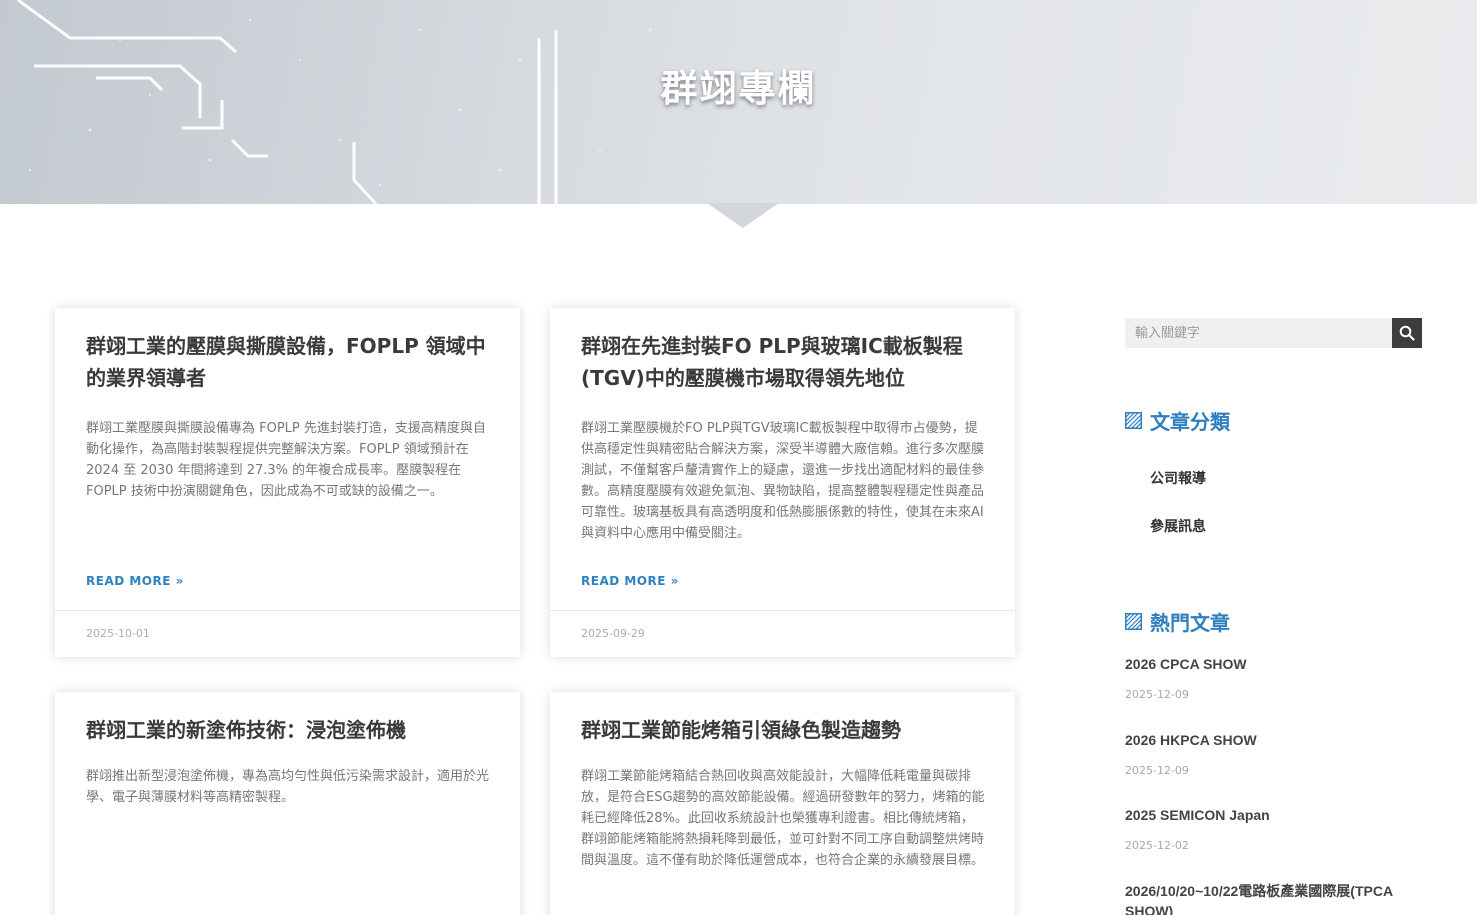 Image resolution: width=1477 pixels, height=915 pixels. I want to click on popular-post-link: 2025 SEMICON Japan, so click(1275, 815).